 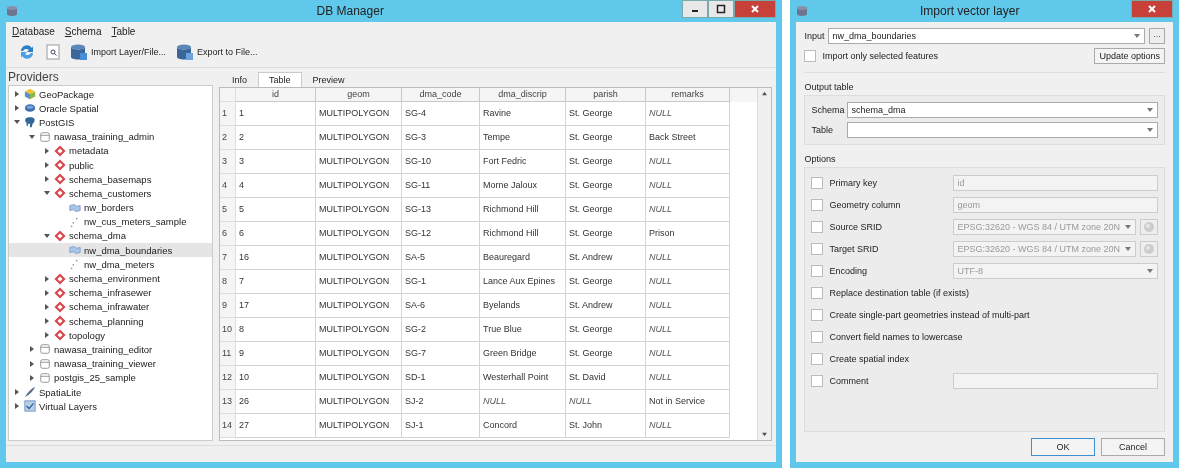 What do you see at coordinates (89, 151) in the screenshot?
I see `tree-item: metadata` at bounding box center [89, 151].